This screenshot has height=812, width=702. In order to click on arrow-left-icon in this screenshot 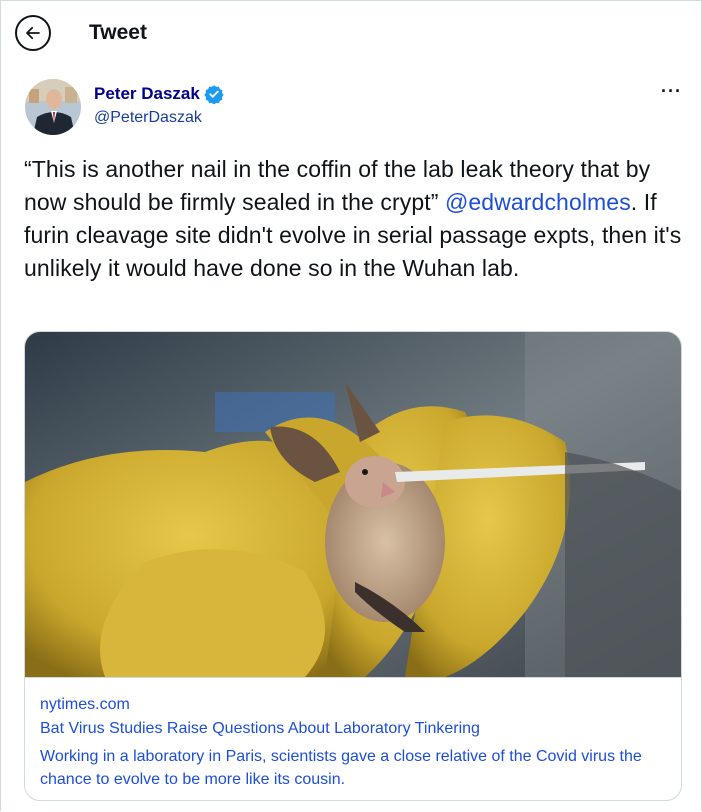, I will do `click(33, 33)`.